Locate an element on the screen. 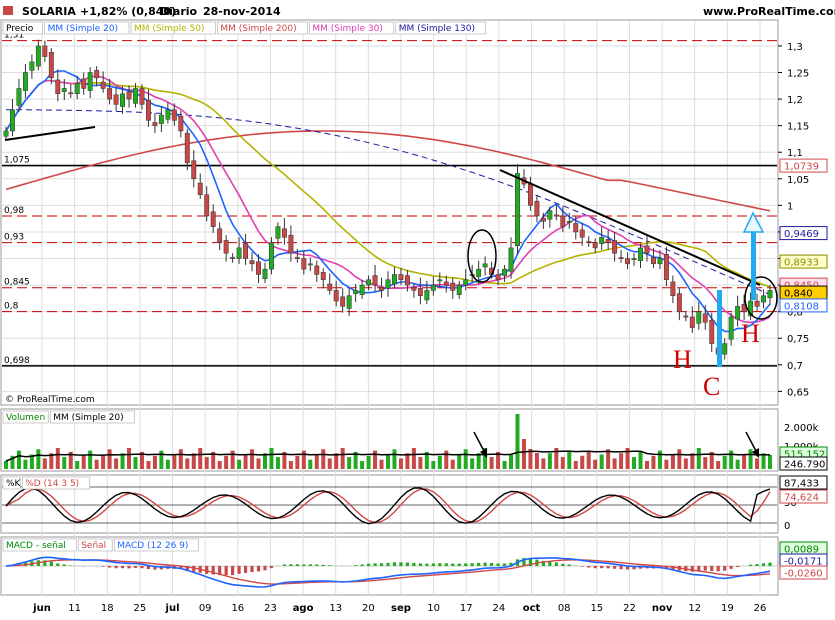 This screenshot has height=620, width=835. legend-entry: MM (Simple 130) is located at coordinates (437, 29).